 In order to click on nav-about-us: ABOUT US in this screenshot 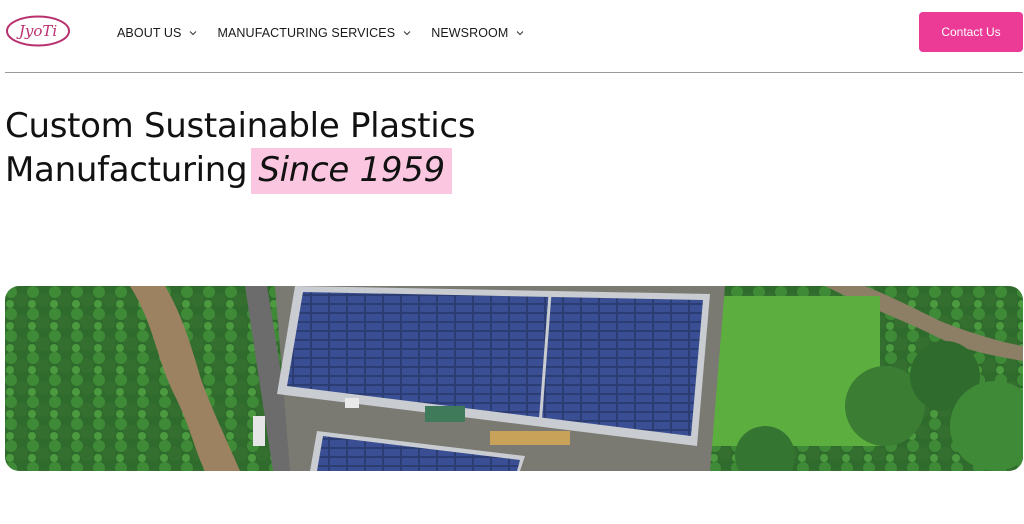, I will do `click(157, 33)`.